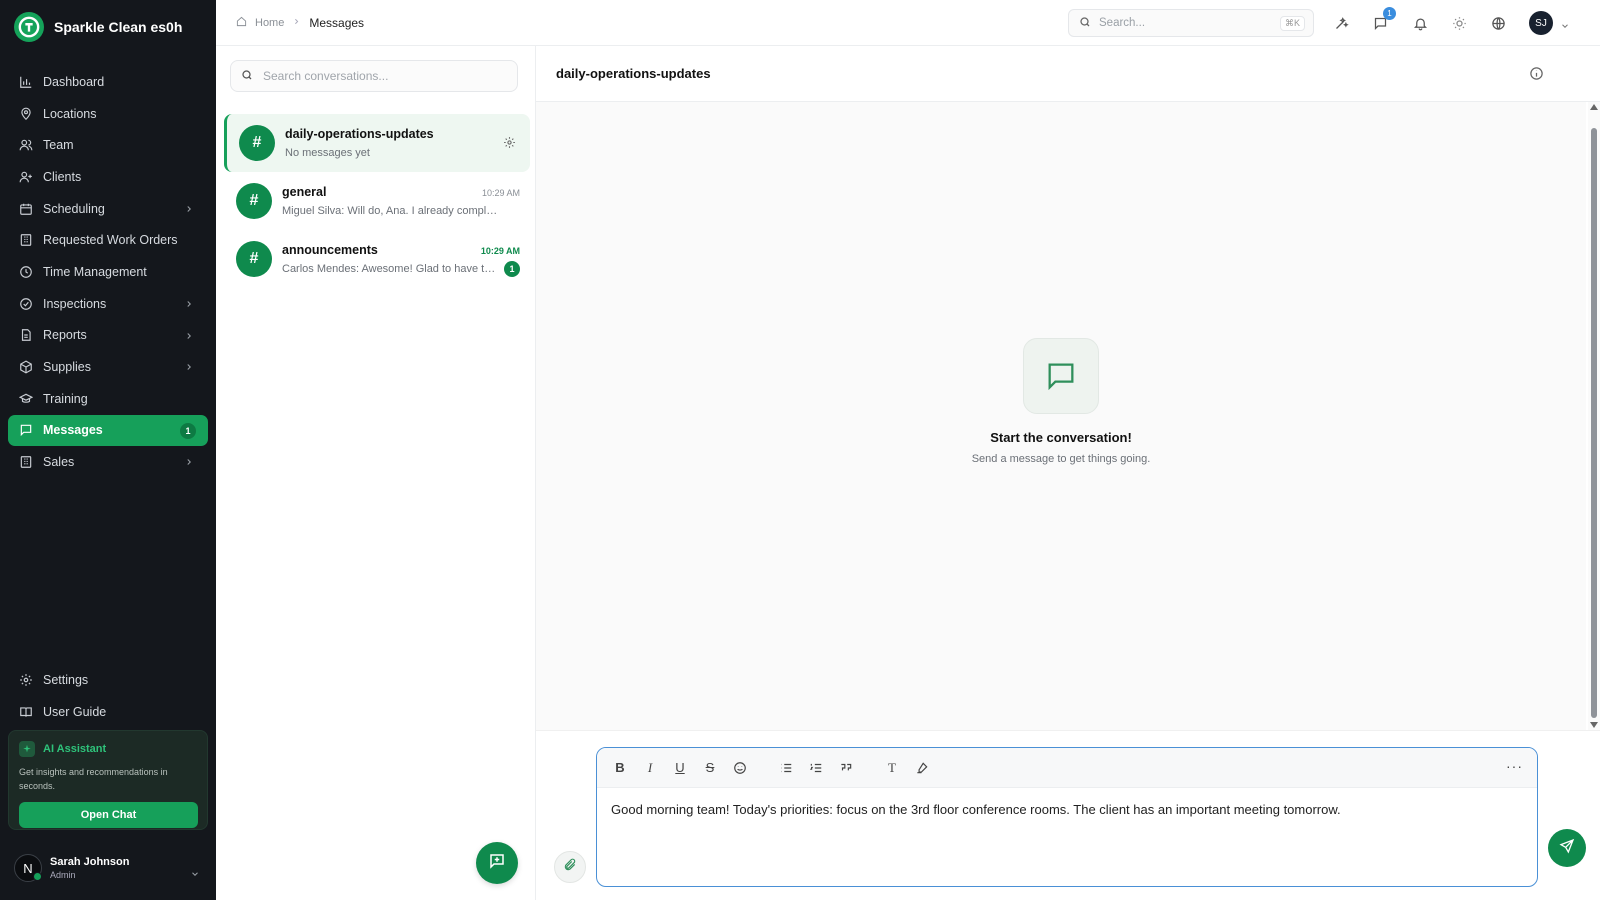 This screenshot has width=1600, height=900. Describe the element at coordinates (1420, 23) in the screenshot. I see `bell-icon` at that location.